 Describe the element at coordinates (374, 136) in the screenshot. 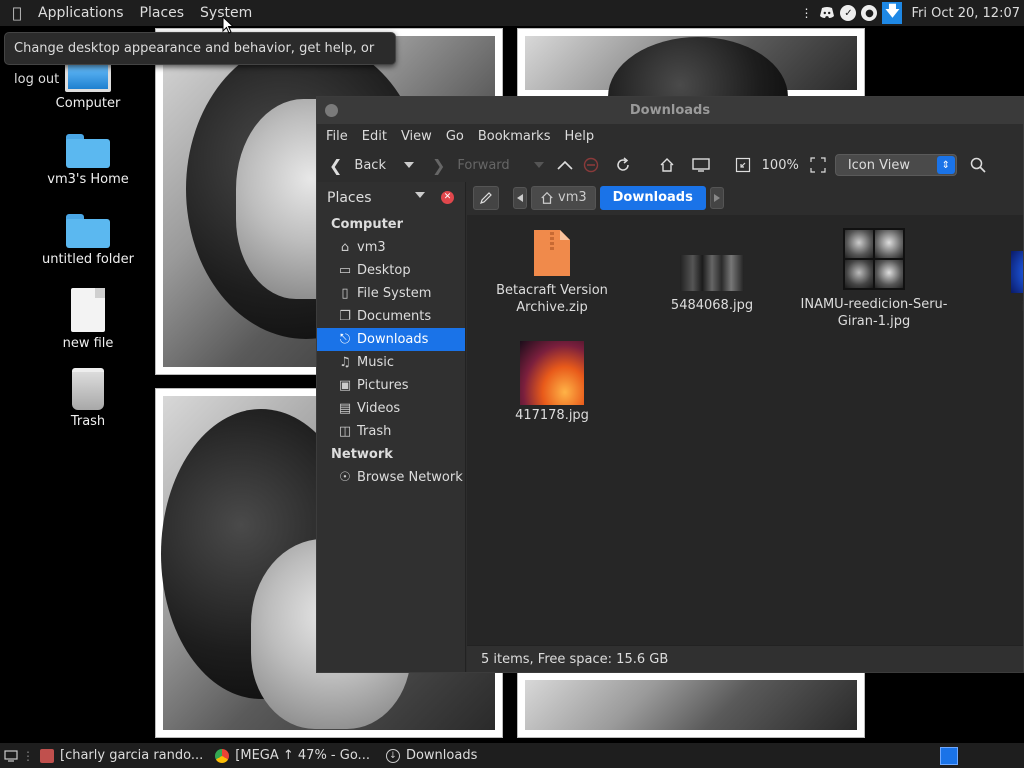

I see `menu-edit: Edit` at that location.